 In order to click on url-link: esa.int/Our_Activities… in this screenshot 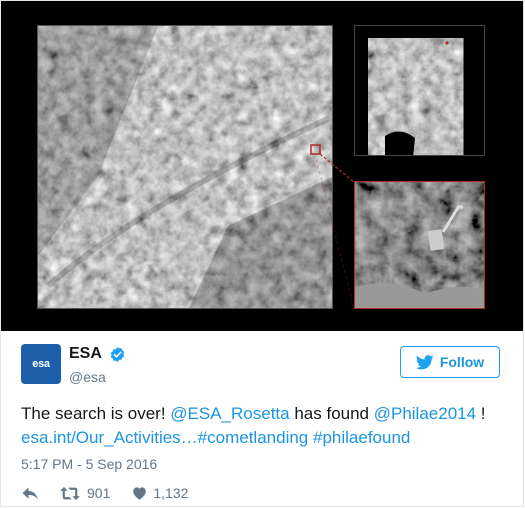, I will do `click(109, 437)`.